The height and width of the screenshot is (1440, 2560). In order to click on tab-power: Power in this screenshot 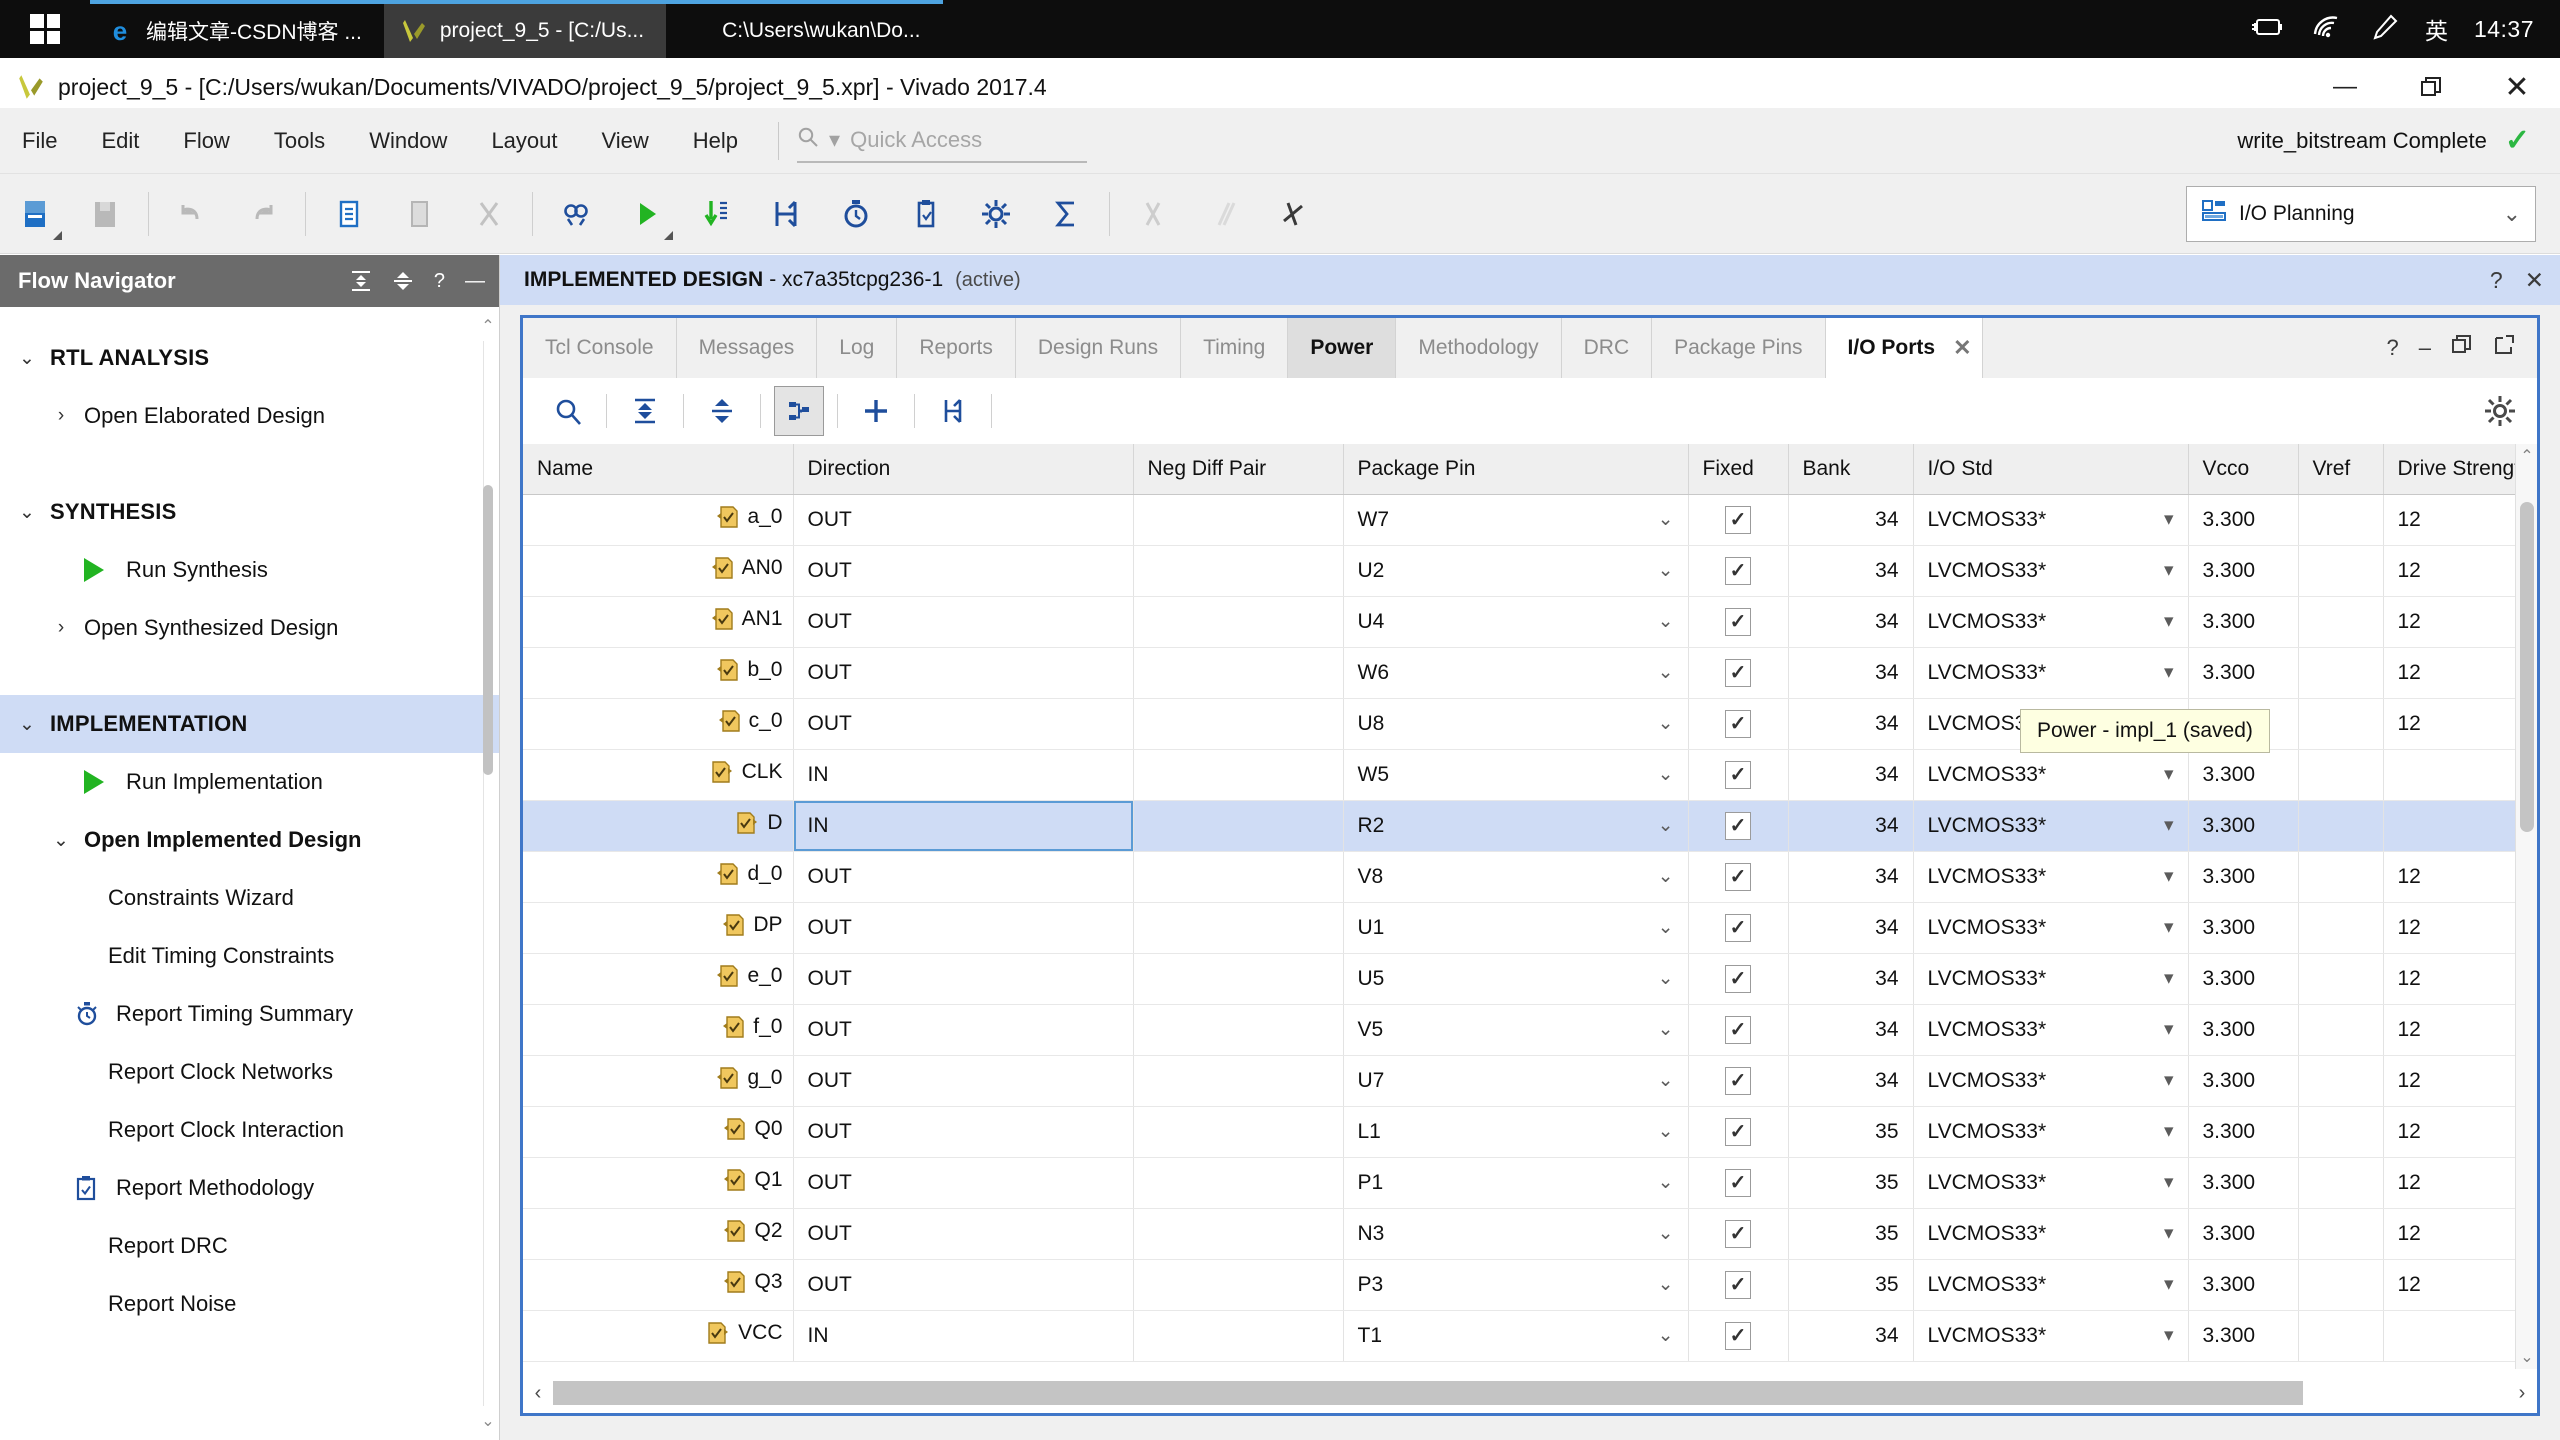, I will do `click(1342, 348)`.